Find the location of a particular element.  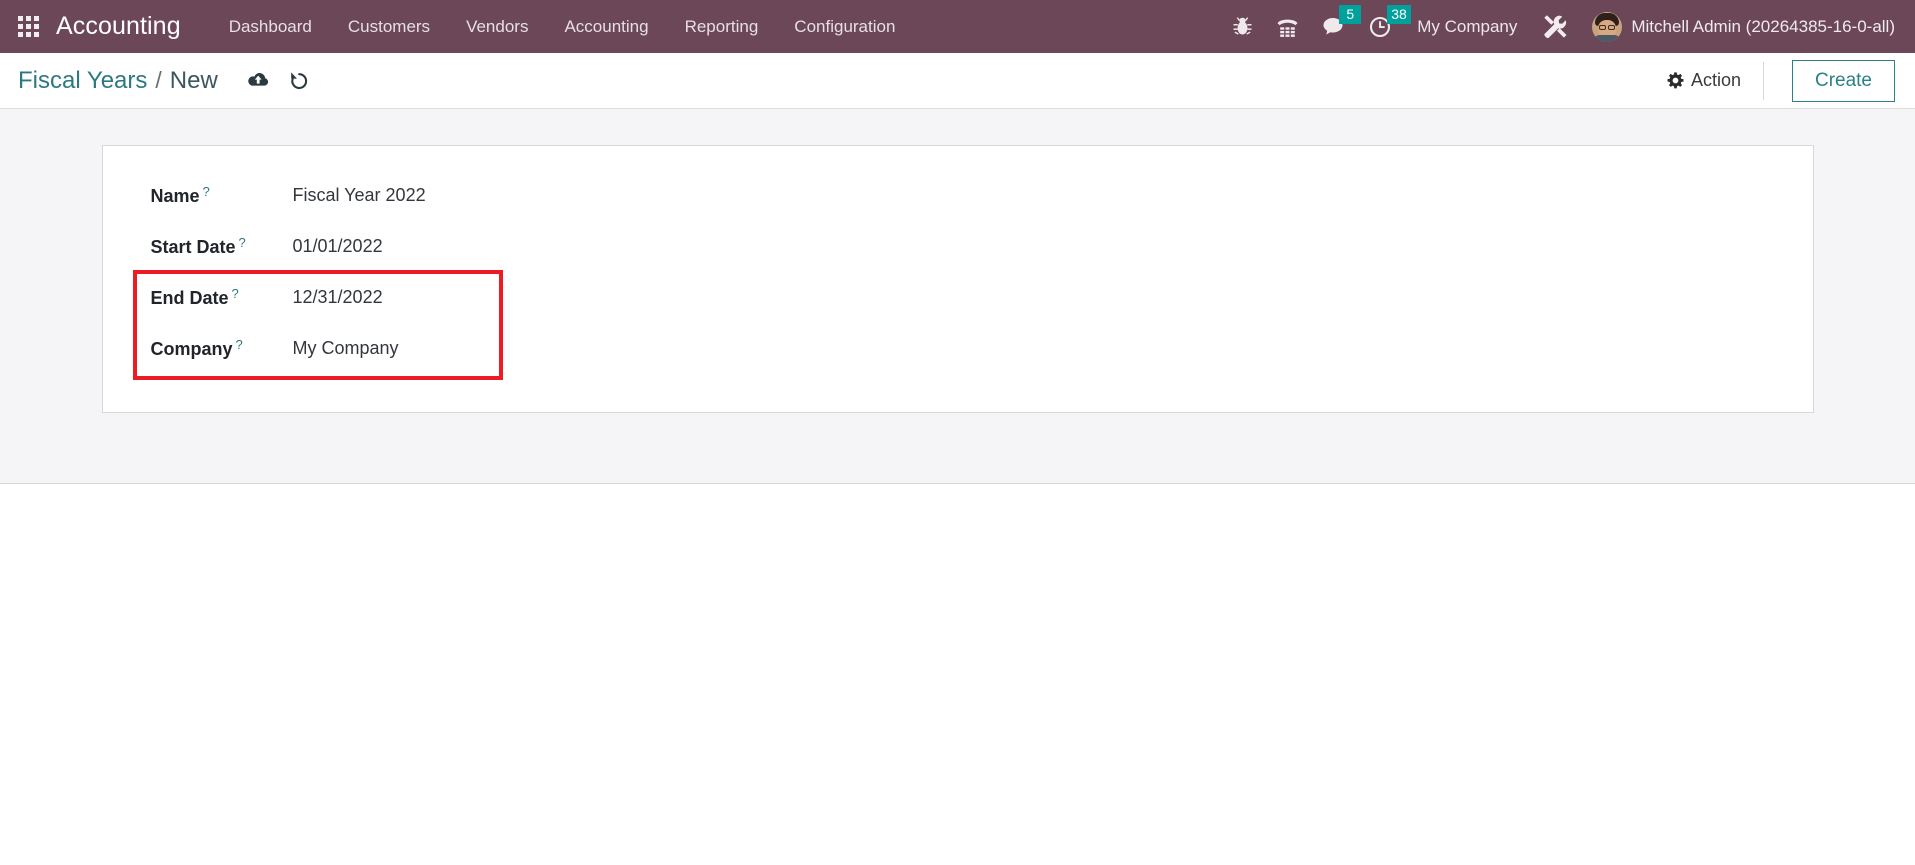

field-value-company: My Company is located at coordinates (346, 348).